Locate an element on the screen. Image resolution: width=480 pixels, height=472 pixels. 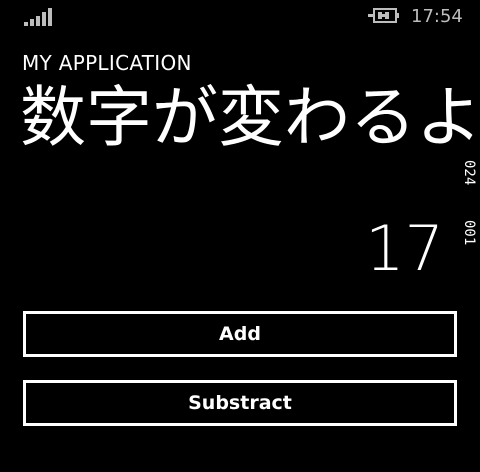
side-counter-bottom: 001 is located at coordinates (469, 233).